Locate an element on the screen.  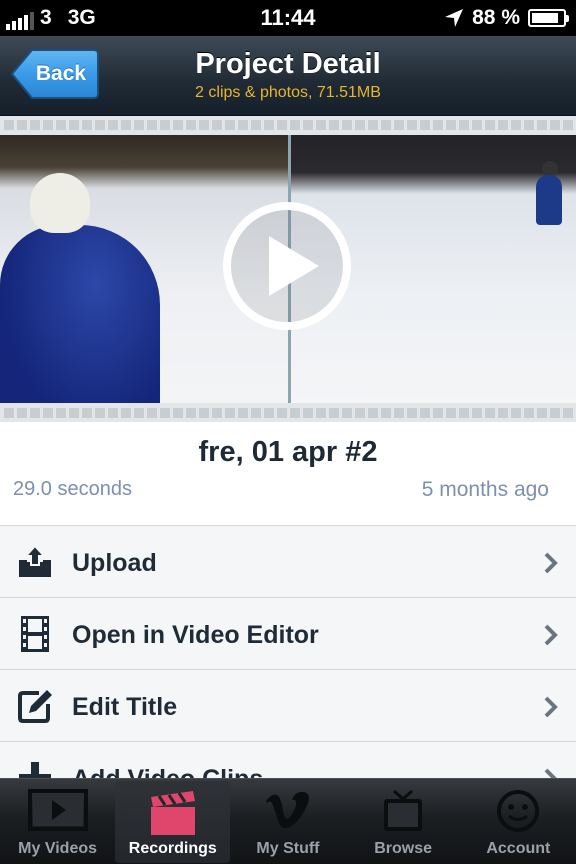
vimeo-v-icon is located at coordinates (287, 810).